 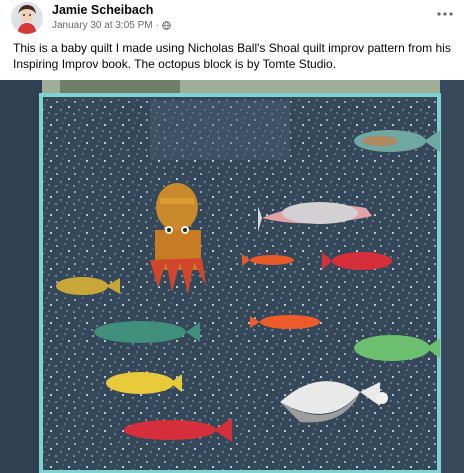 I want to click on more-options-icon, so click(x=445, y=14).